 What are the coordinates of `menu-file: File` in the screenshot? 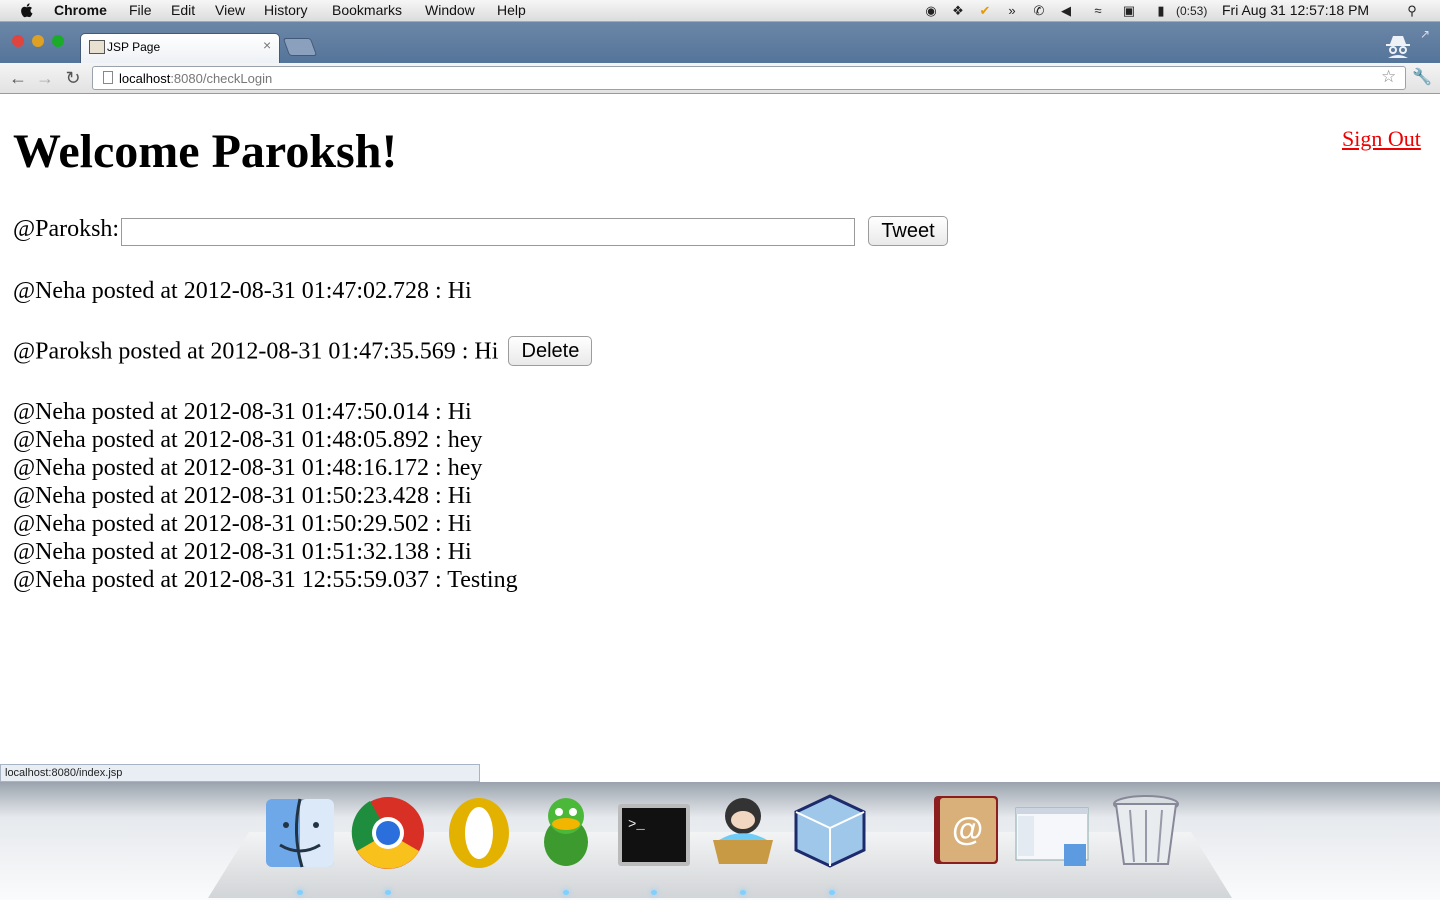 It's located at (140, 10).